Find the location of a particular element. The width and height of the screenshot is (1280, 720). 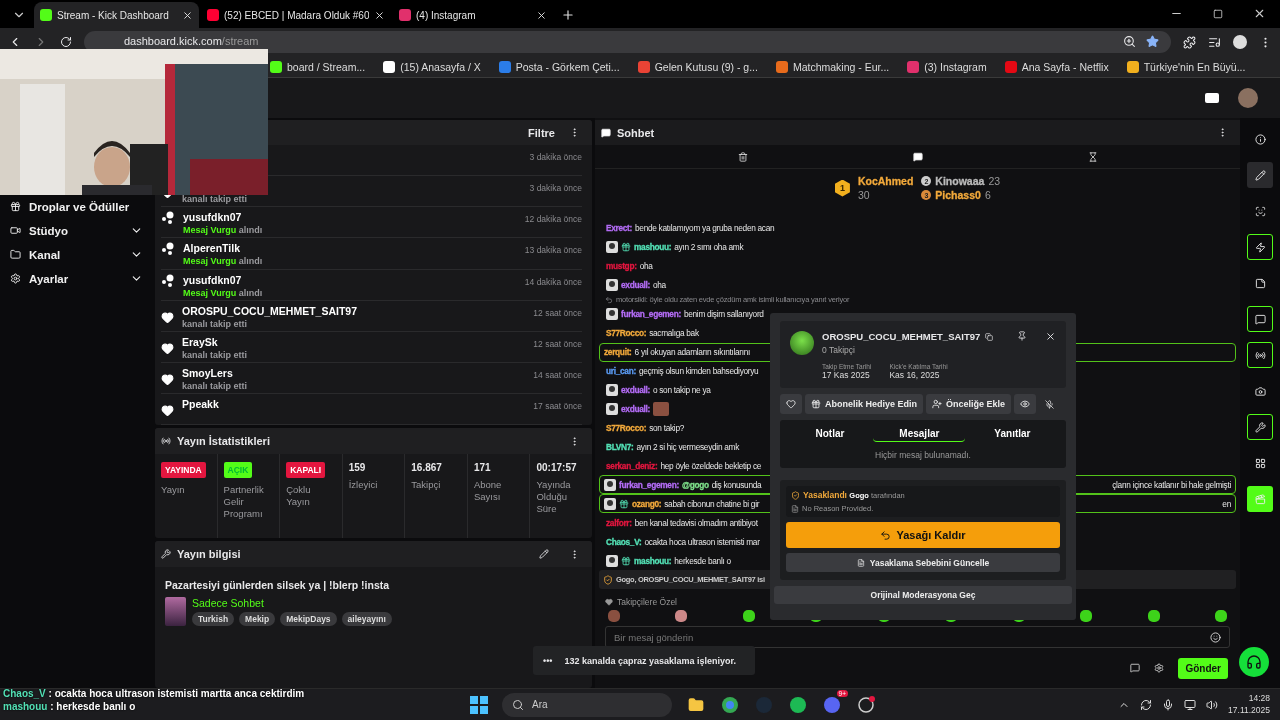

browser-tab: Stream - Kick Dashboard is located at coordinates (116, 15).